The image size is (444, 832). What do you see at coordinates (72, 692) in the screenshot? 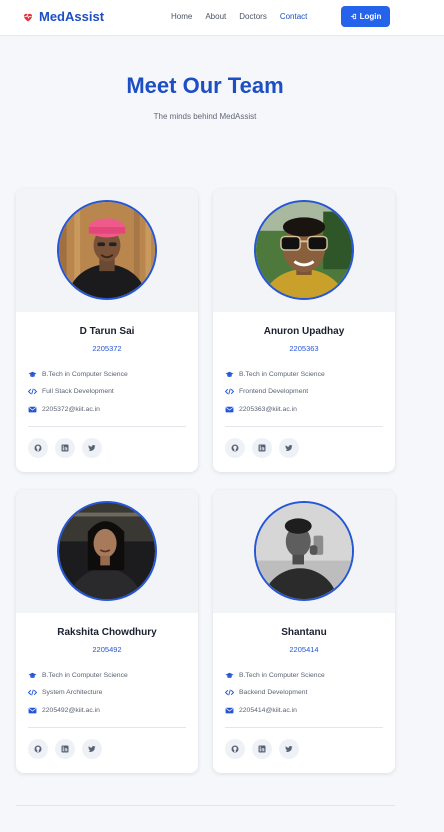
I see `role-text: System Architecture` at bounding box center [72, 692].